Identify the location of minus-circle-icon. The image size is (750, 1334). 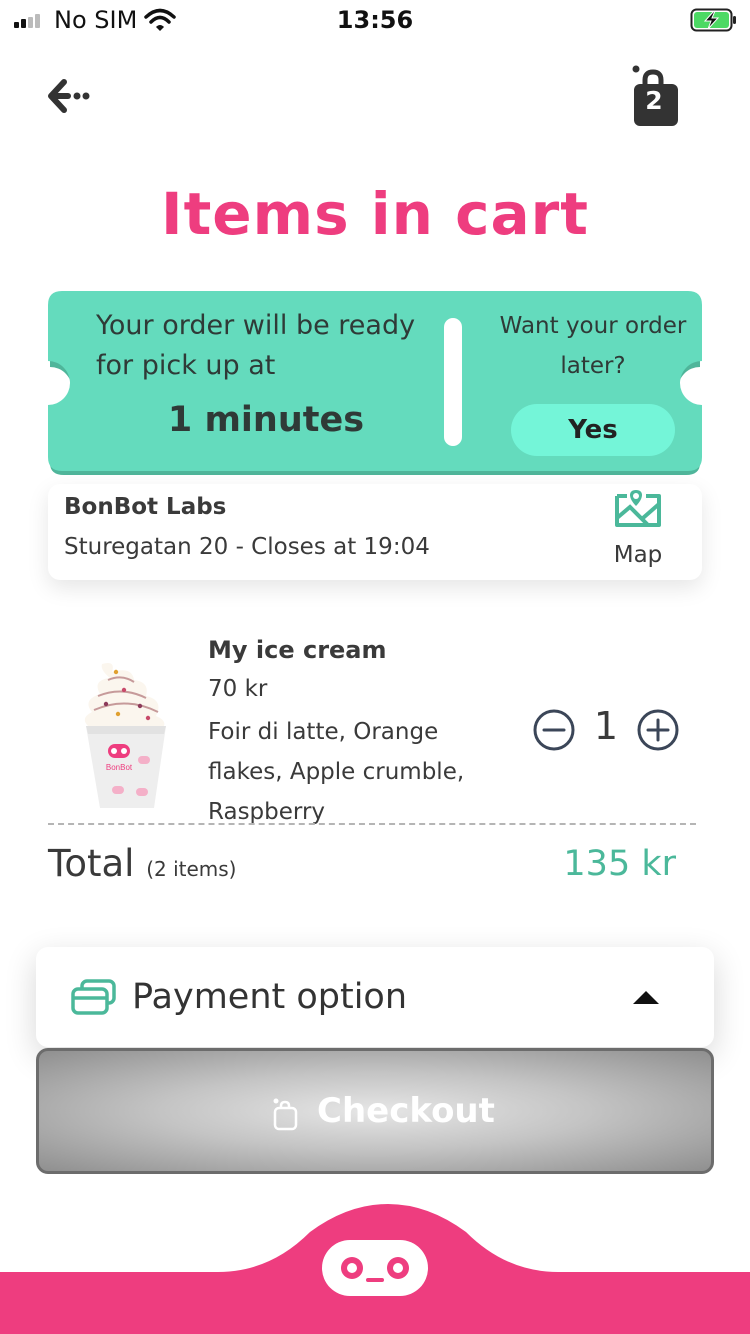
(554, 730).